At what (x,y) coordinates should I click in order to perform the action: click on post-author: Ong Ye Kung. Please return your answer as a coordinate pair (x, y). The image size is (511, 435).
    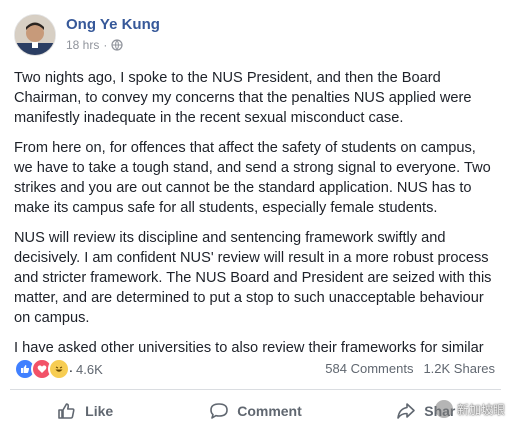
    Looking at the image, I should click on (113, 24).